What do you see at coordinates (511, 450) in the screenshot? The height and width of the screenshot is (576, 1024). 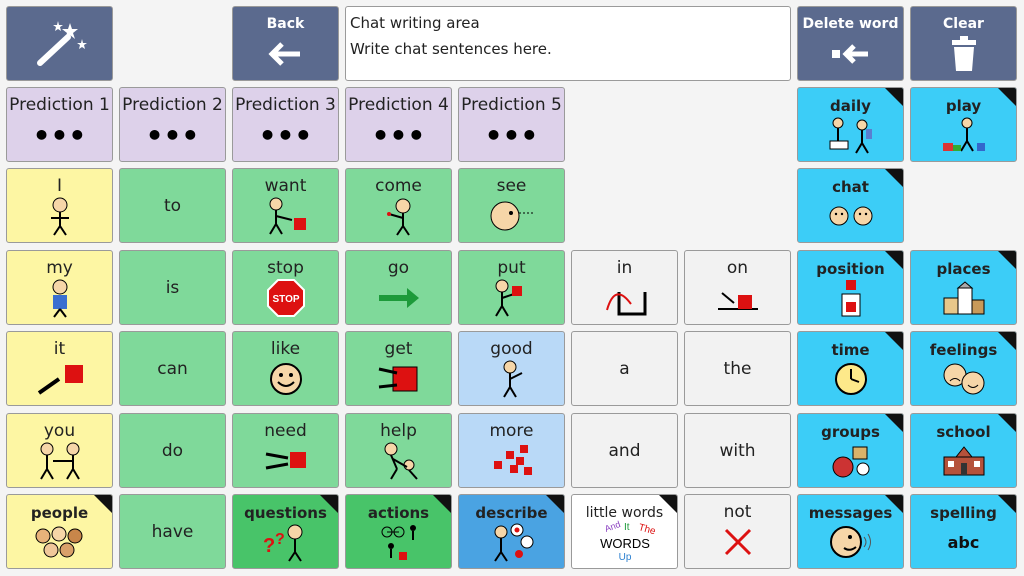 I see `word-more: more` at bounding box center [511, 450].